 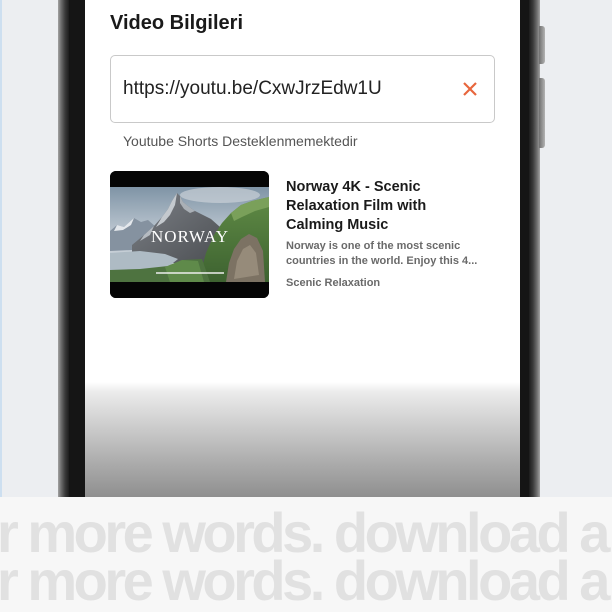 I want to click on thumbnail-overlay-text: NORWAY, so click(x=190, y=236).